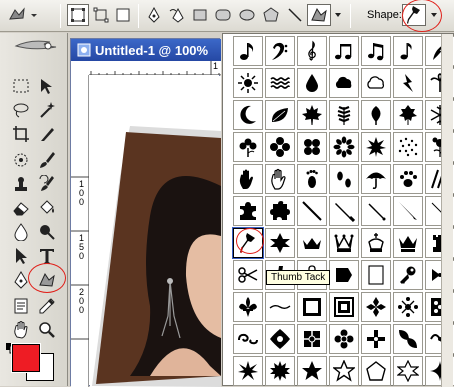  What do you see at coordinates (312, 179) in the screenshot?
I see `shape-footprint` at bounding box center [312, 179].